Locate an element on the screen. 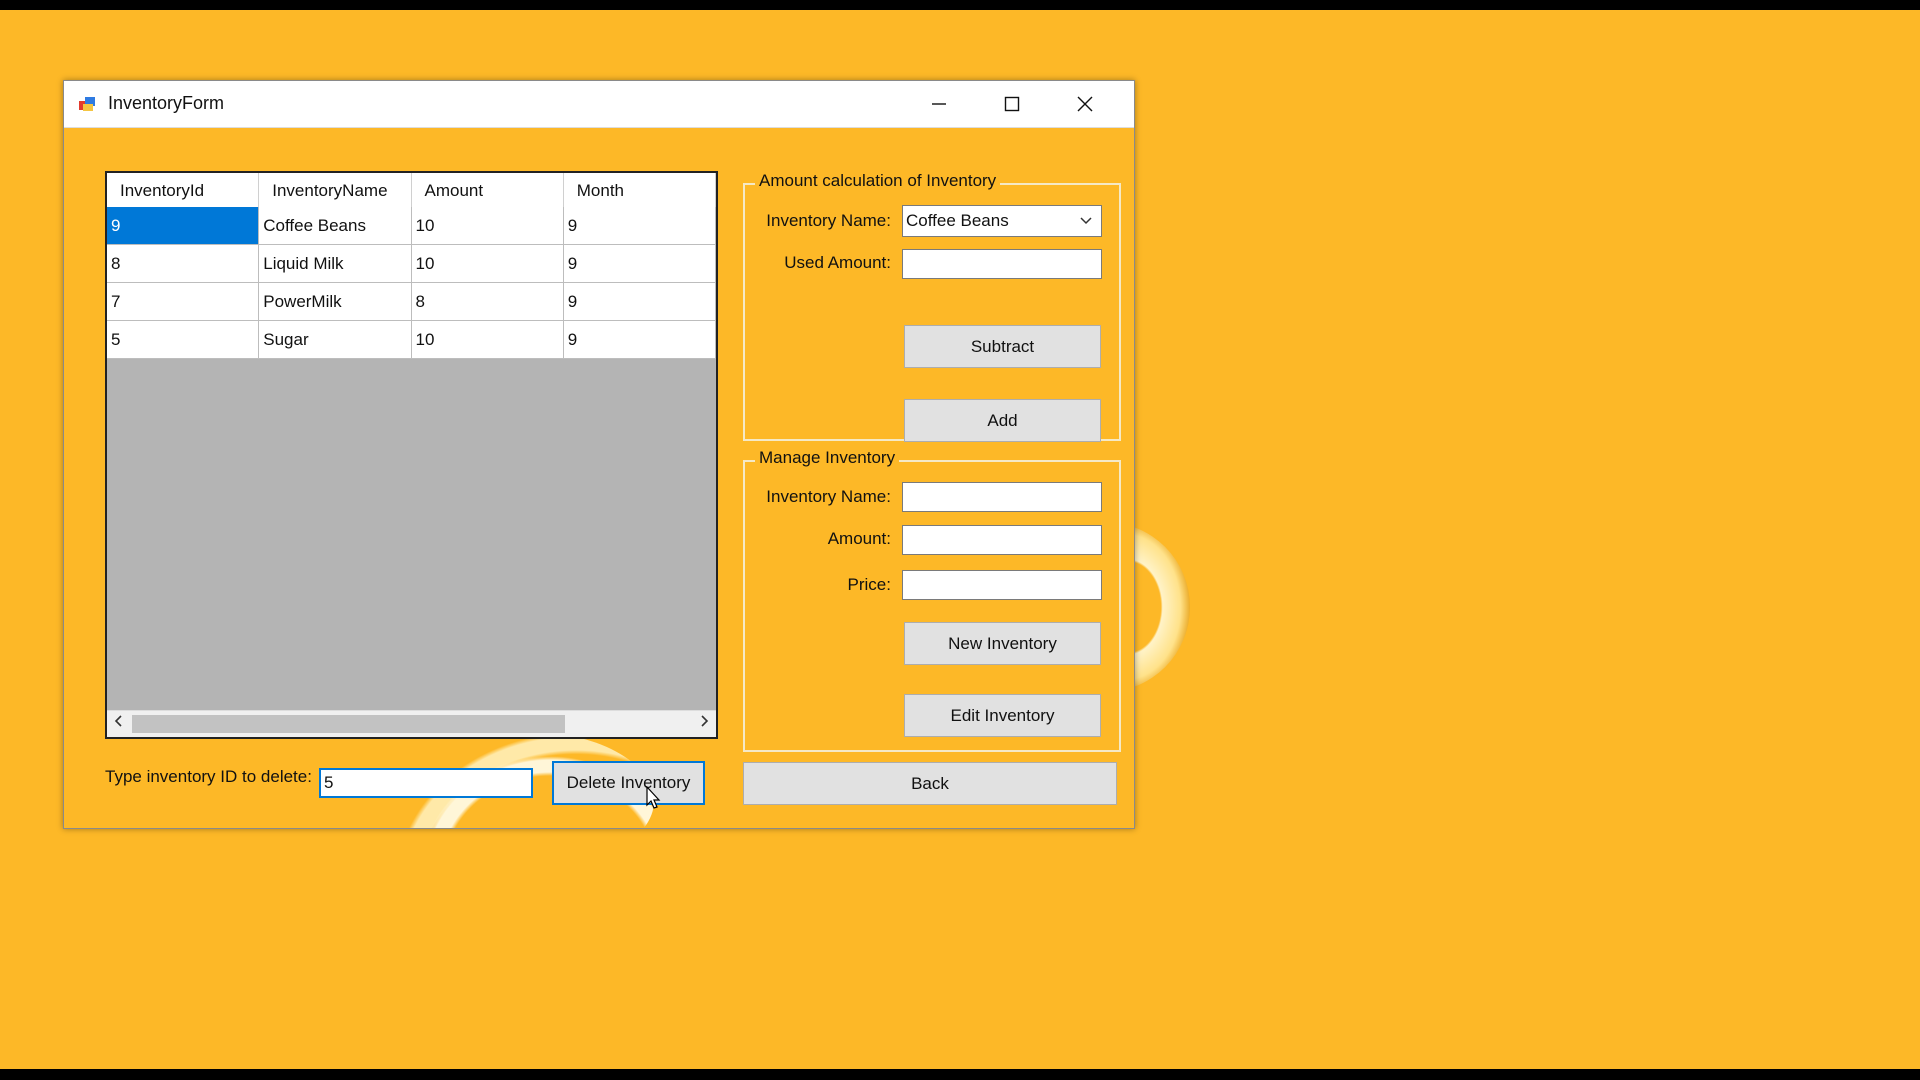 Image resolution: width=1920 pixels, height=1080 pixels. price-field is located at coordinates (1002, 585).